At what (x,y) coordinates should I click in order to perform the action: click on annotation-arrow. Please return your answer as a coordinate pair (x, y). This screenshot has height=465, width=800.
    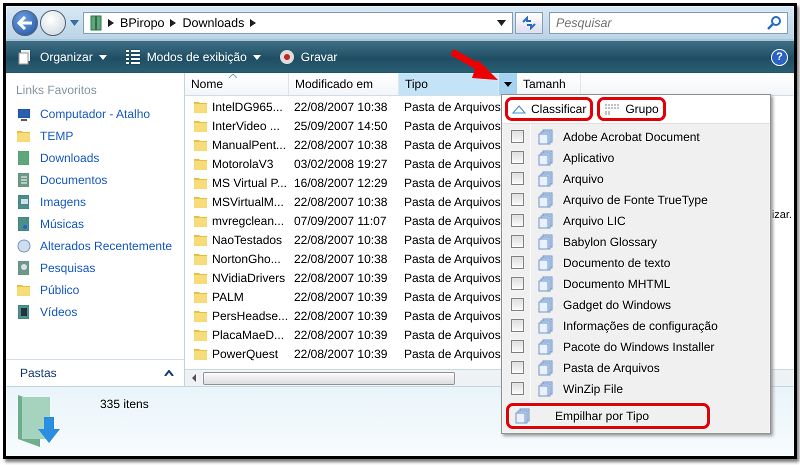
    Looking at the image, I should click on (475, 65).